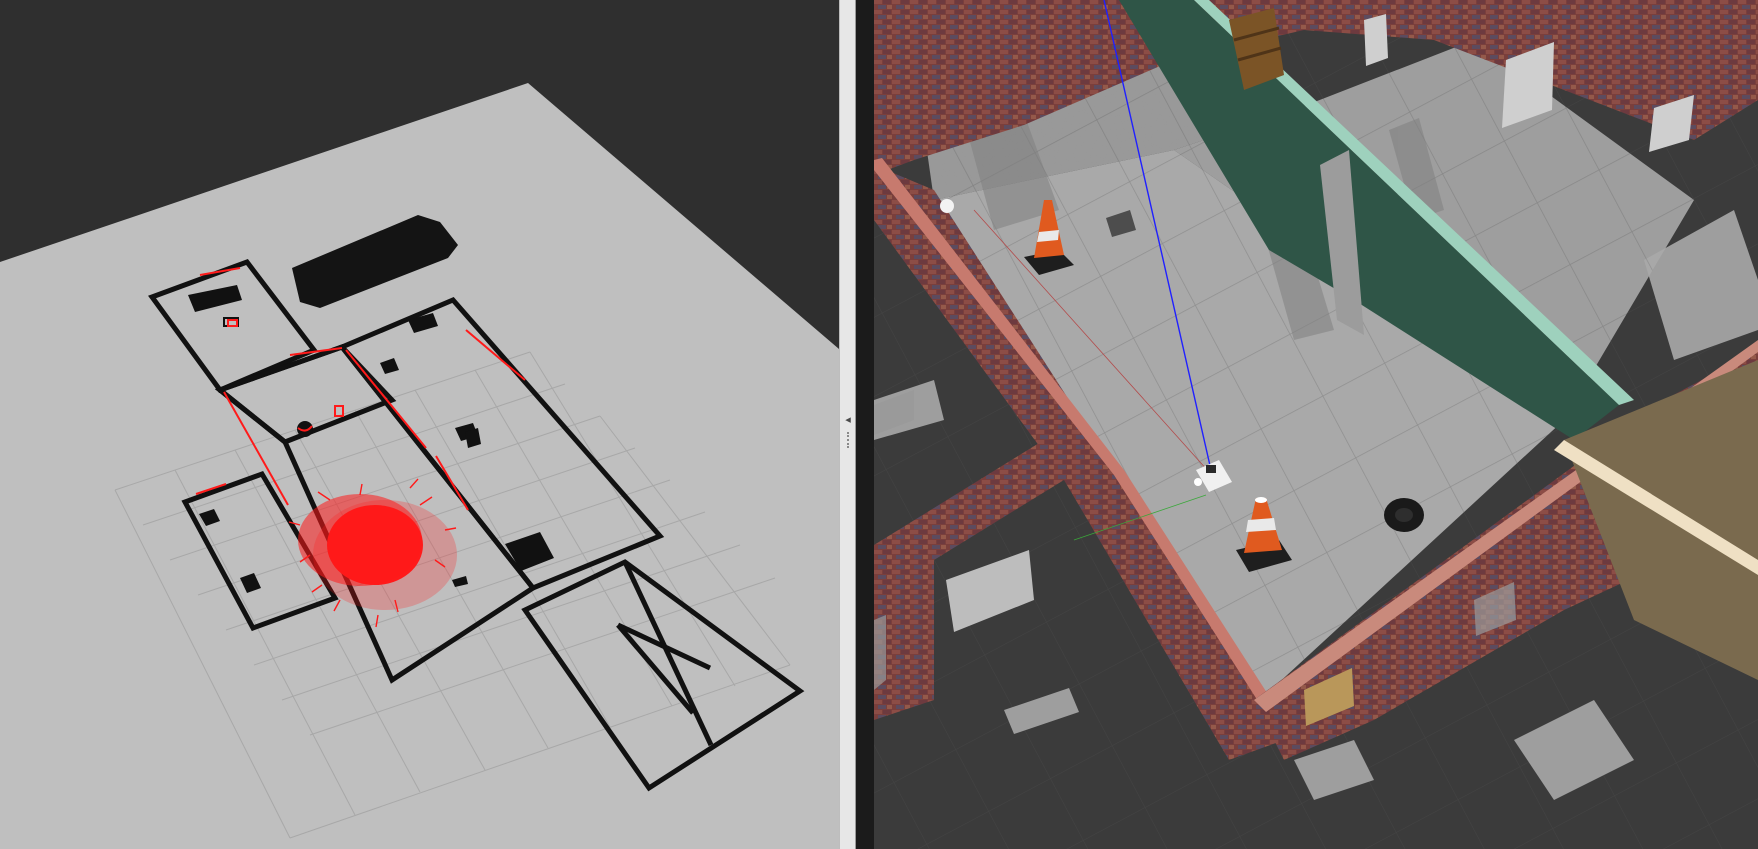  What do you see at coordinates (947, 206) in the screenshot?
I see `white-ball` at bounding box center [947, 206].